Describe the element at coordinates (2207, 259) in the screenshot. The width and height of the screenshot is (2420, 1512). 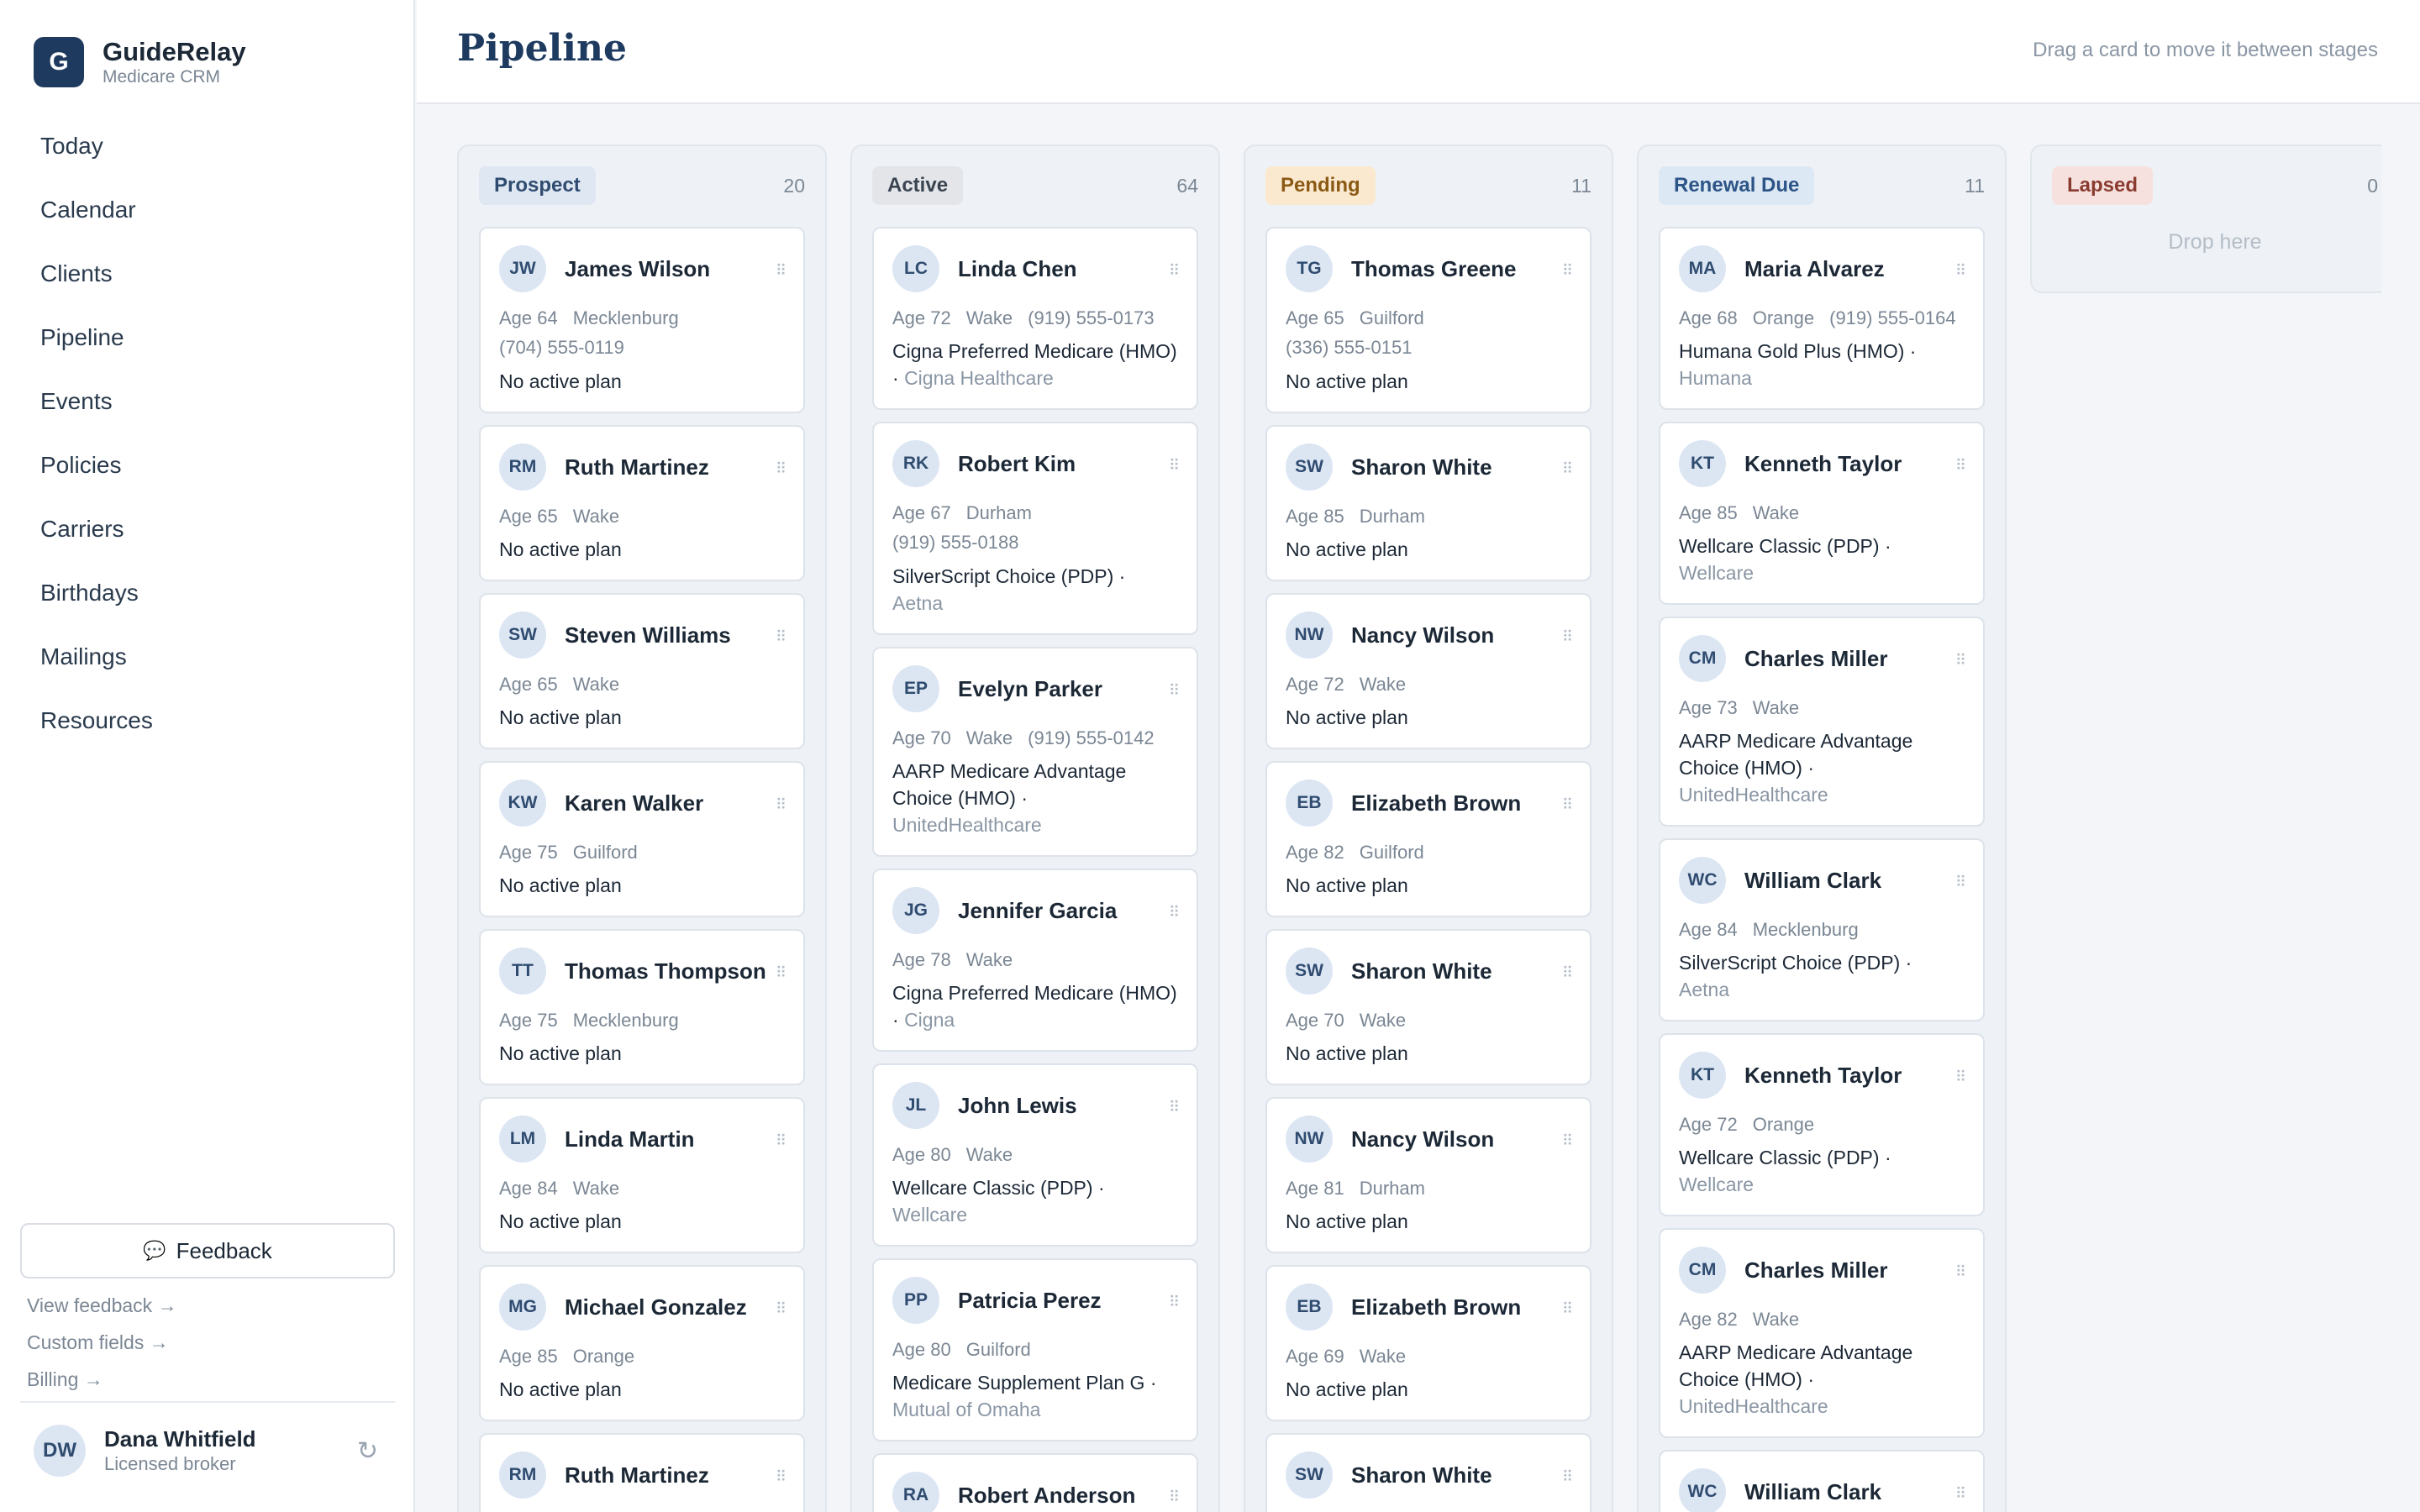
I see `drop-zone: Drop here` at that location.